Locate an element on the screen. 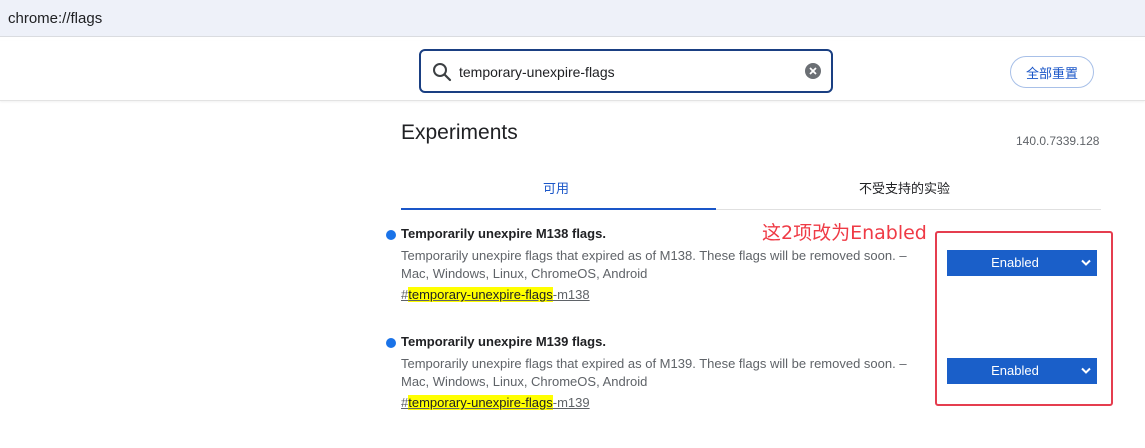  tab-available: 可用 is located at coordinates (556, 187).